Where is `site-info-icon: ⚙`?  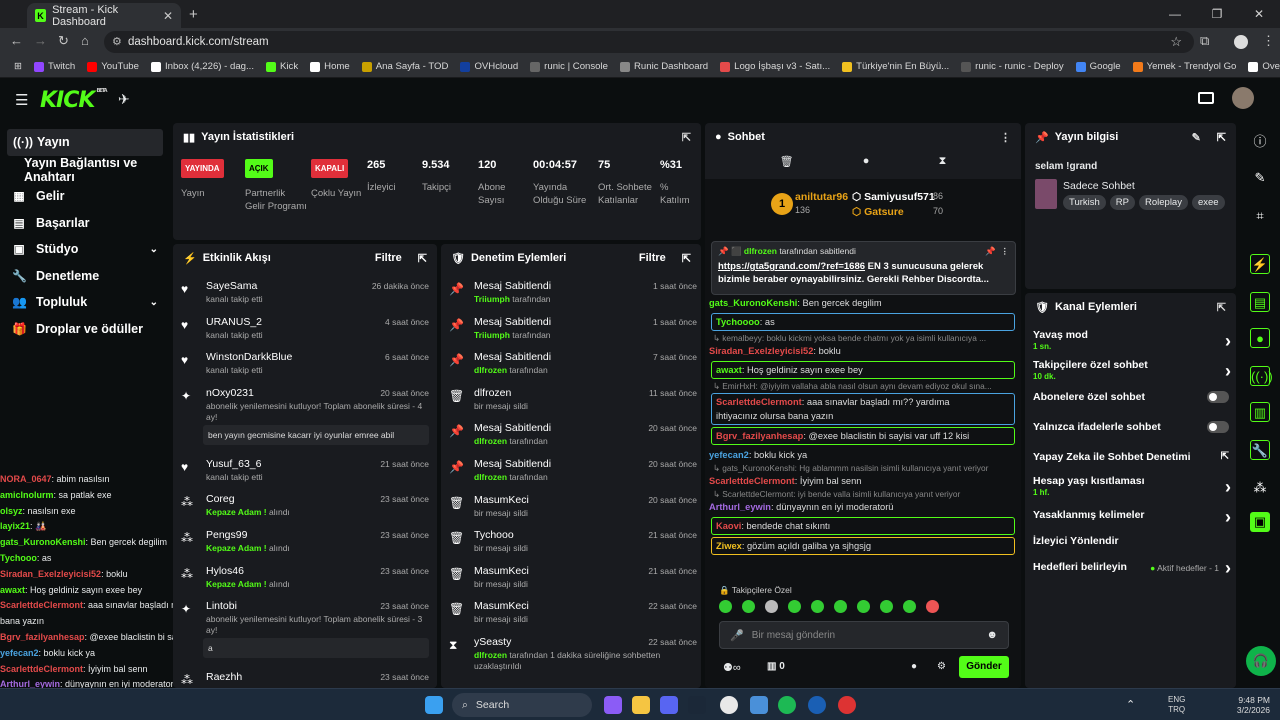
site-info-icon: ⚙ is located at coordinates (117, 41).